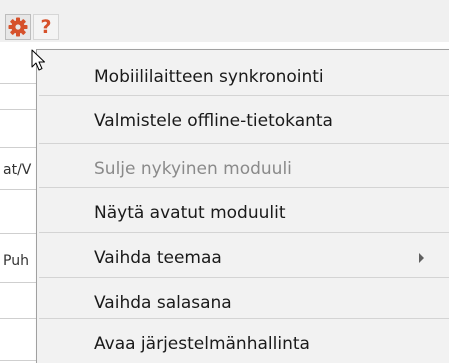 Image resolution: width=449 pixels, height=363 pixels. I want to click on menu-item-open-system-admin: Avaa järjestelmänhallinta, so click(243, 344).